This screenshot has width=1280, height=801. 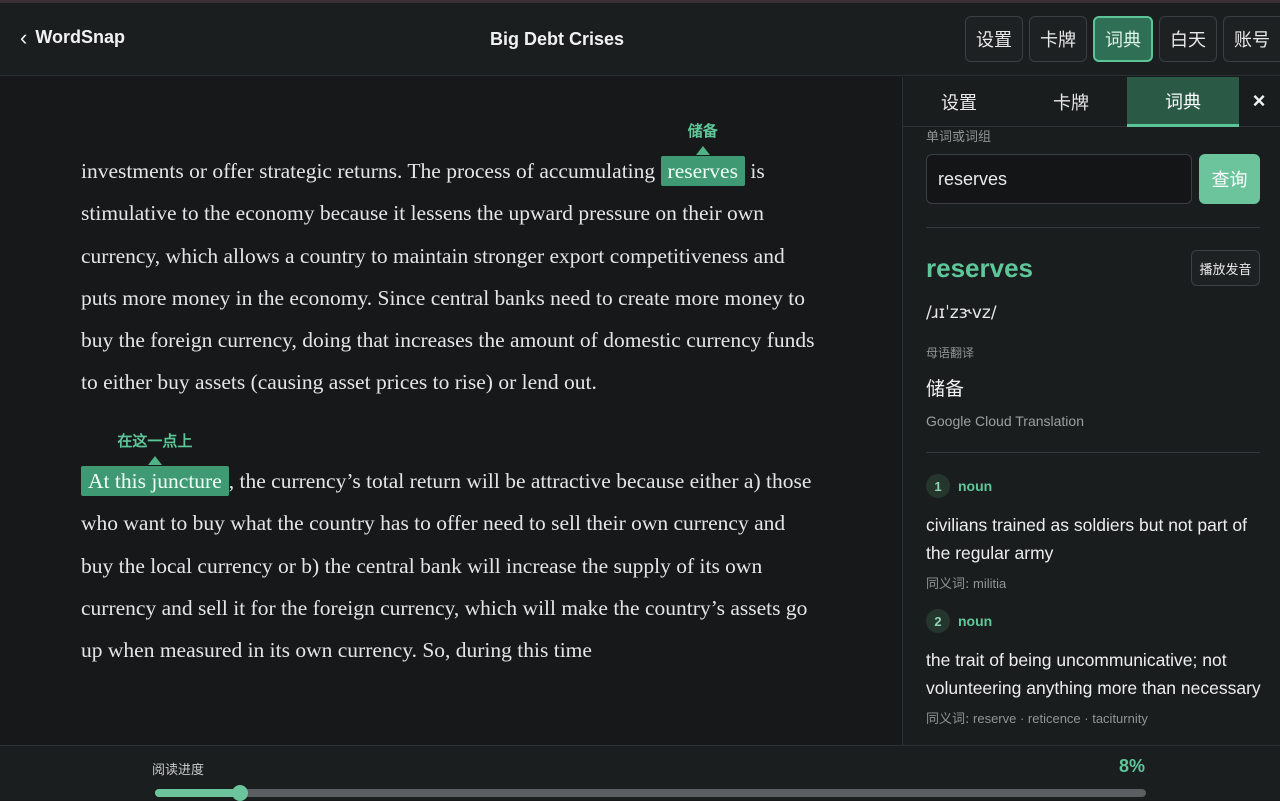 What do you see at coordinates (1183, 102) in the screenshot?
I see `tab-dictionary: 词典` at bounding box center [1183, 102].